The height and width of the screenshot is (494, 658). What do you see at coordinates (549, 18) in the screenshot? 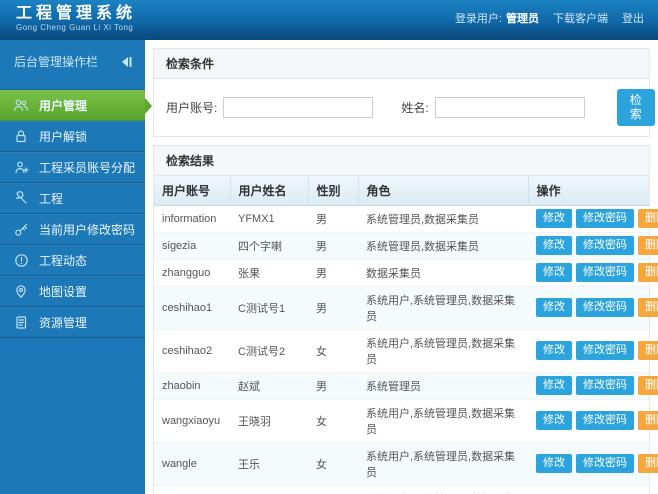
I see `header-links: 登录用户: 管理员 下载客户端 登出` at bounding box center [549, 18].